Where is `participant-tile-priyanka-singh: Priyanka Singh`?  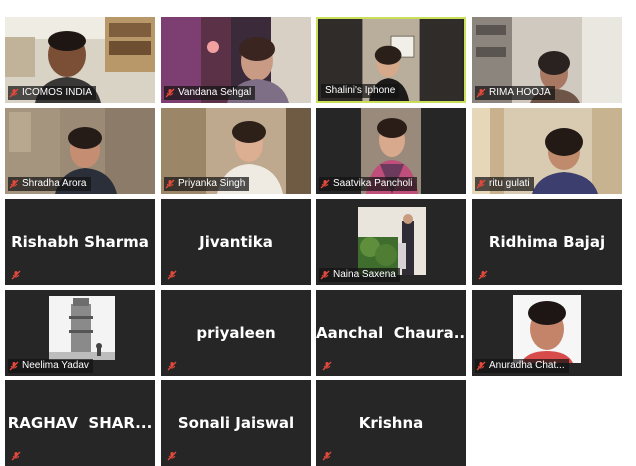
participant-tile-priyanka-singh: Priyanka Singh is located at coordinates (236, 151).